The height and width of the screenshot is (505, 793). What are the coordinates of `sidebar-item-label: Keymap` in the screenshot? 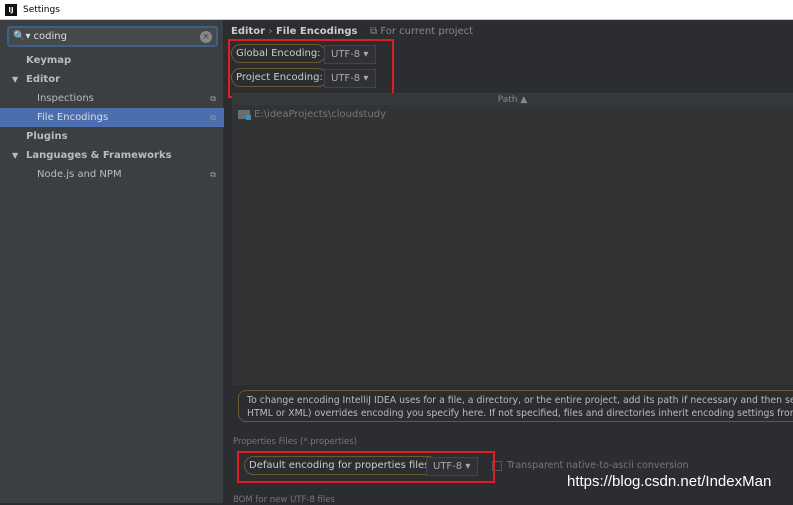 It's located at (49, 60).